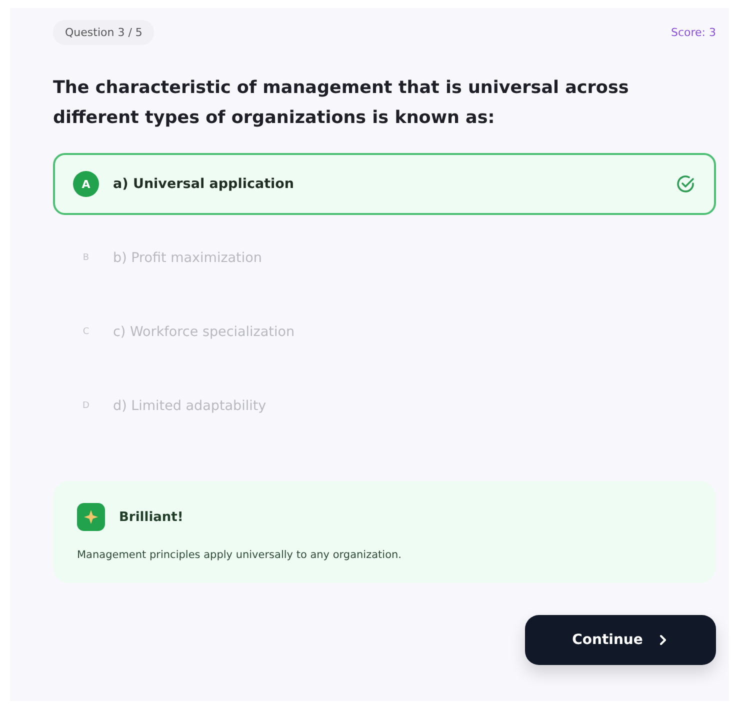  I want to click on score-label: Score: 3, so click(693, 32).